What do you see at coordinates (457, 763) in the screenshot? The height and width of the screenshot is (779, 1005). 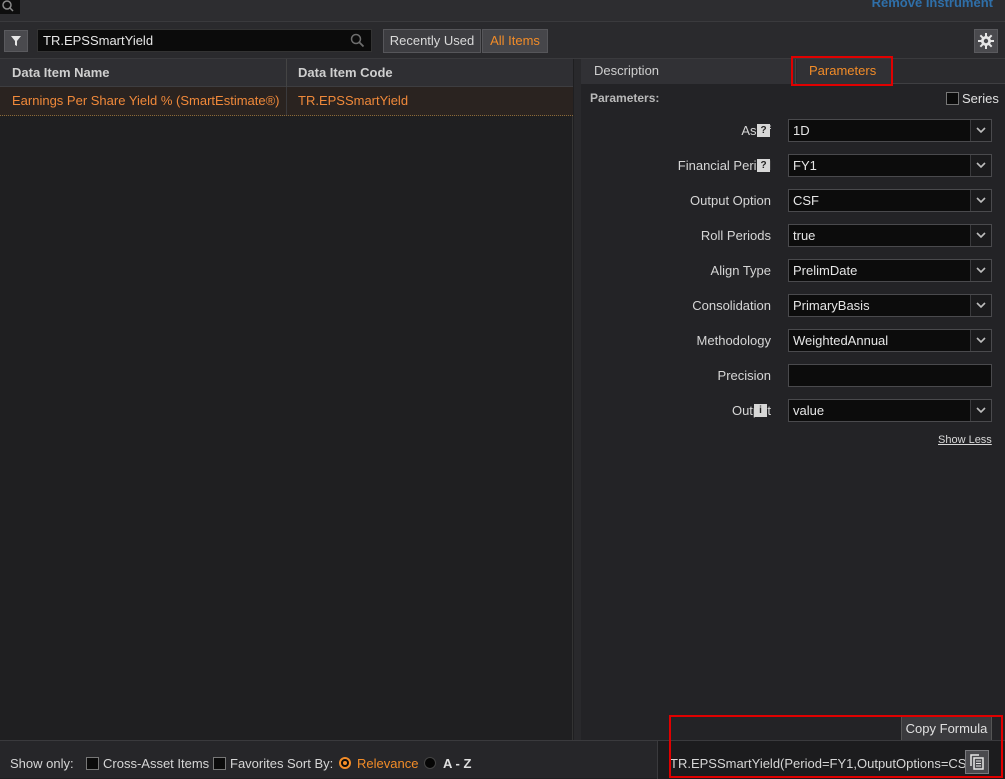 I see `a-z-label: A - Z` at bounding box center [457, 763].